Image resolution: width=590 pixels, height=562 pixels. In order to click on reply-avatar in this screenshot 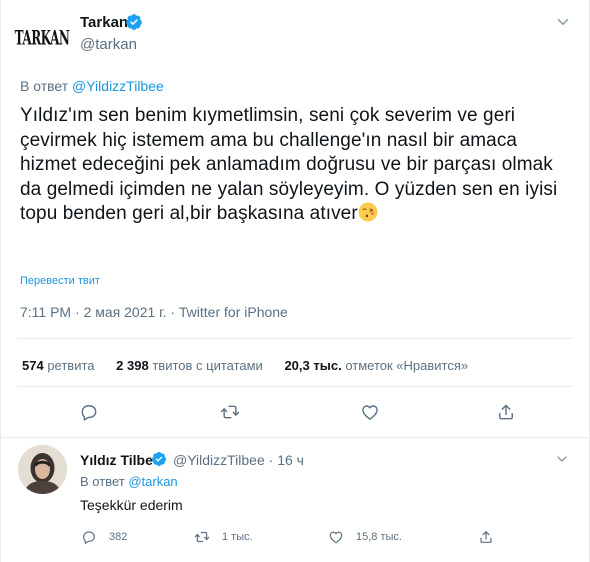, I will do `click(42, 469)`.